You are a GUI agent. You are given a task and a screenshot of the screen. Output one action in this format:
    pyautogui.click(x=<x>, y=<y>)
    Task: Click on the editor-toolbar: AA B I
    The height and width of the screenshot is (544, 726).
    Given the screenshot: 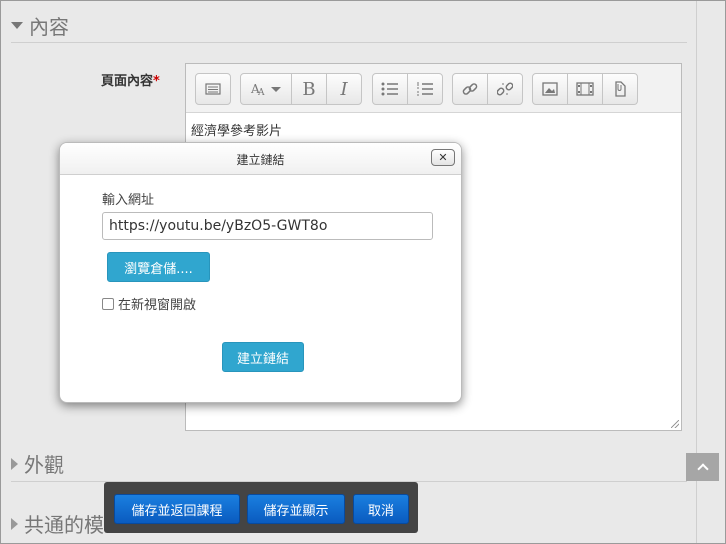 What is the action you would take?
    pyautogui.click(x=433, y=88)
    